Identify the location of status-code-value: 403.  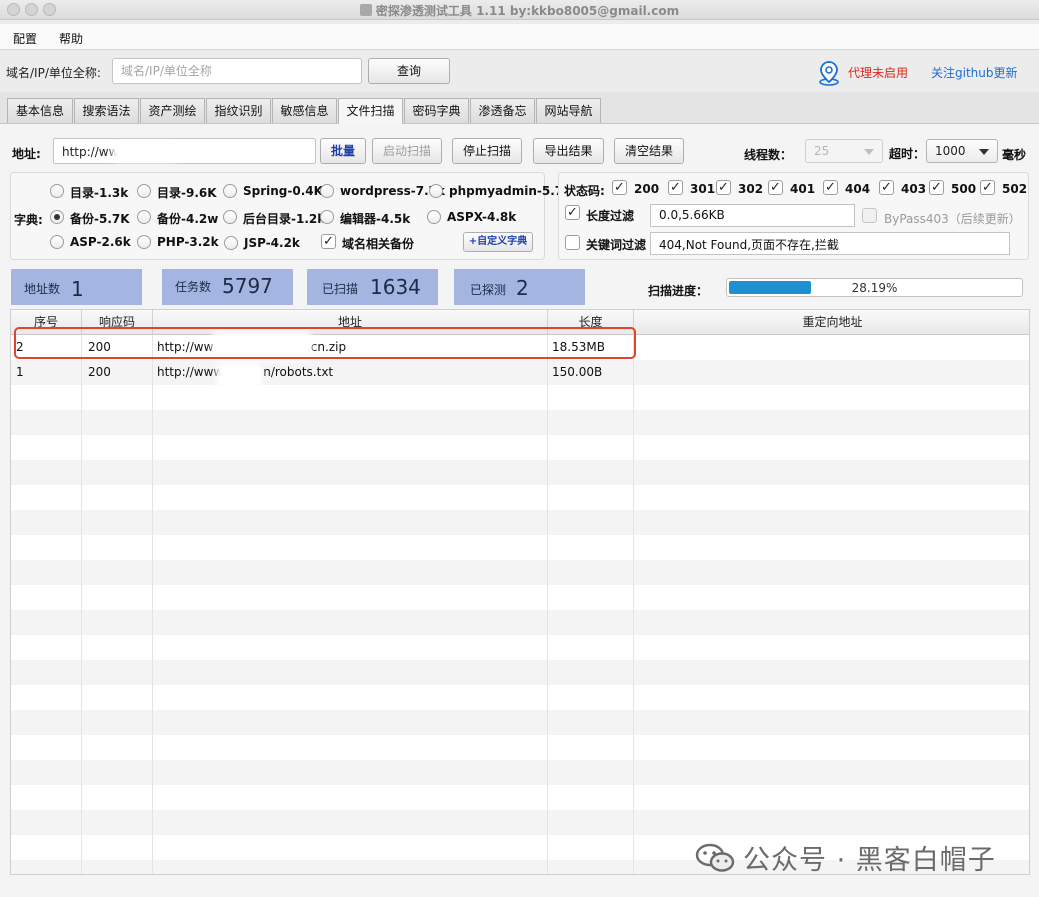
(914, 189).